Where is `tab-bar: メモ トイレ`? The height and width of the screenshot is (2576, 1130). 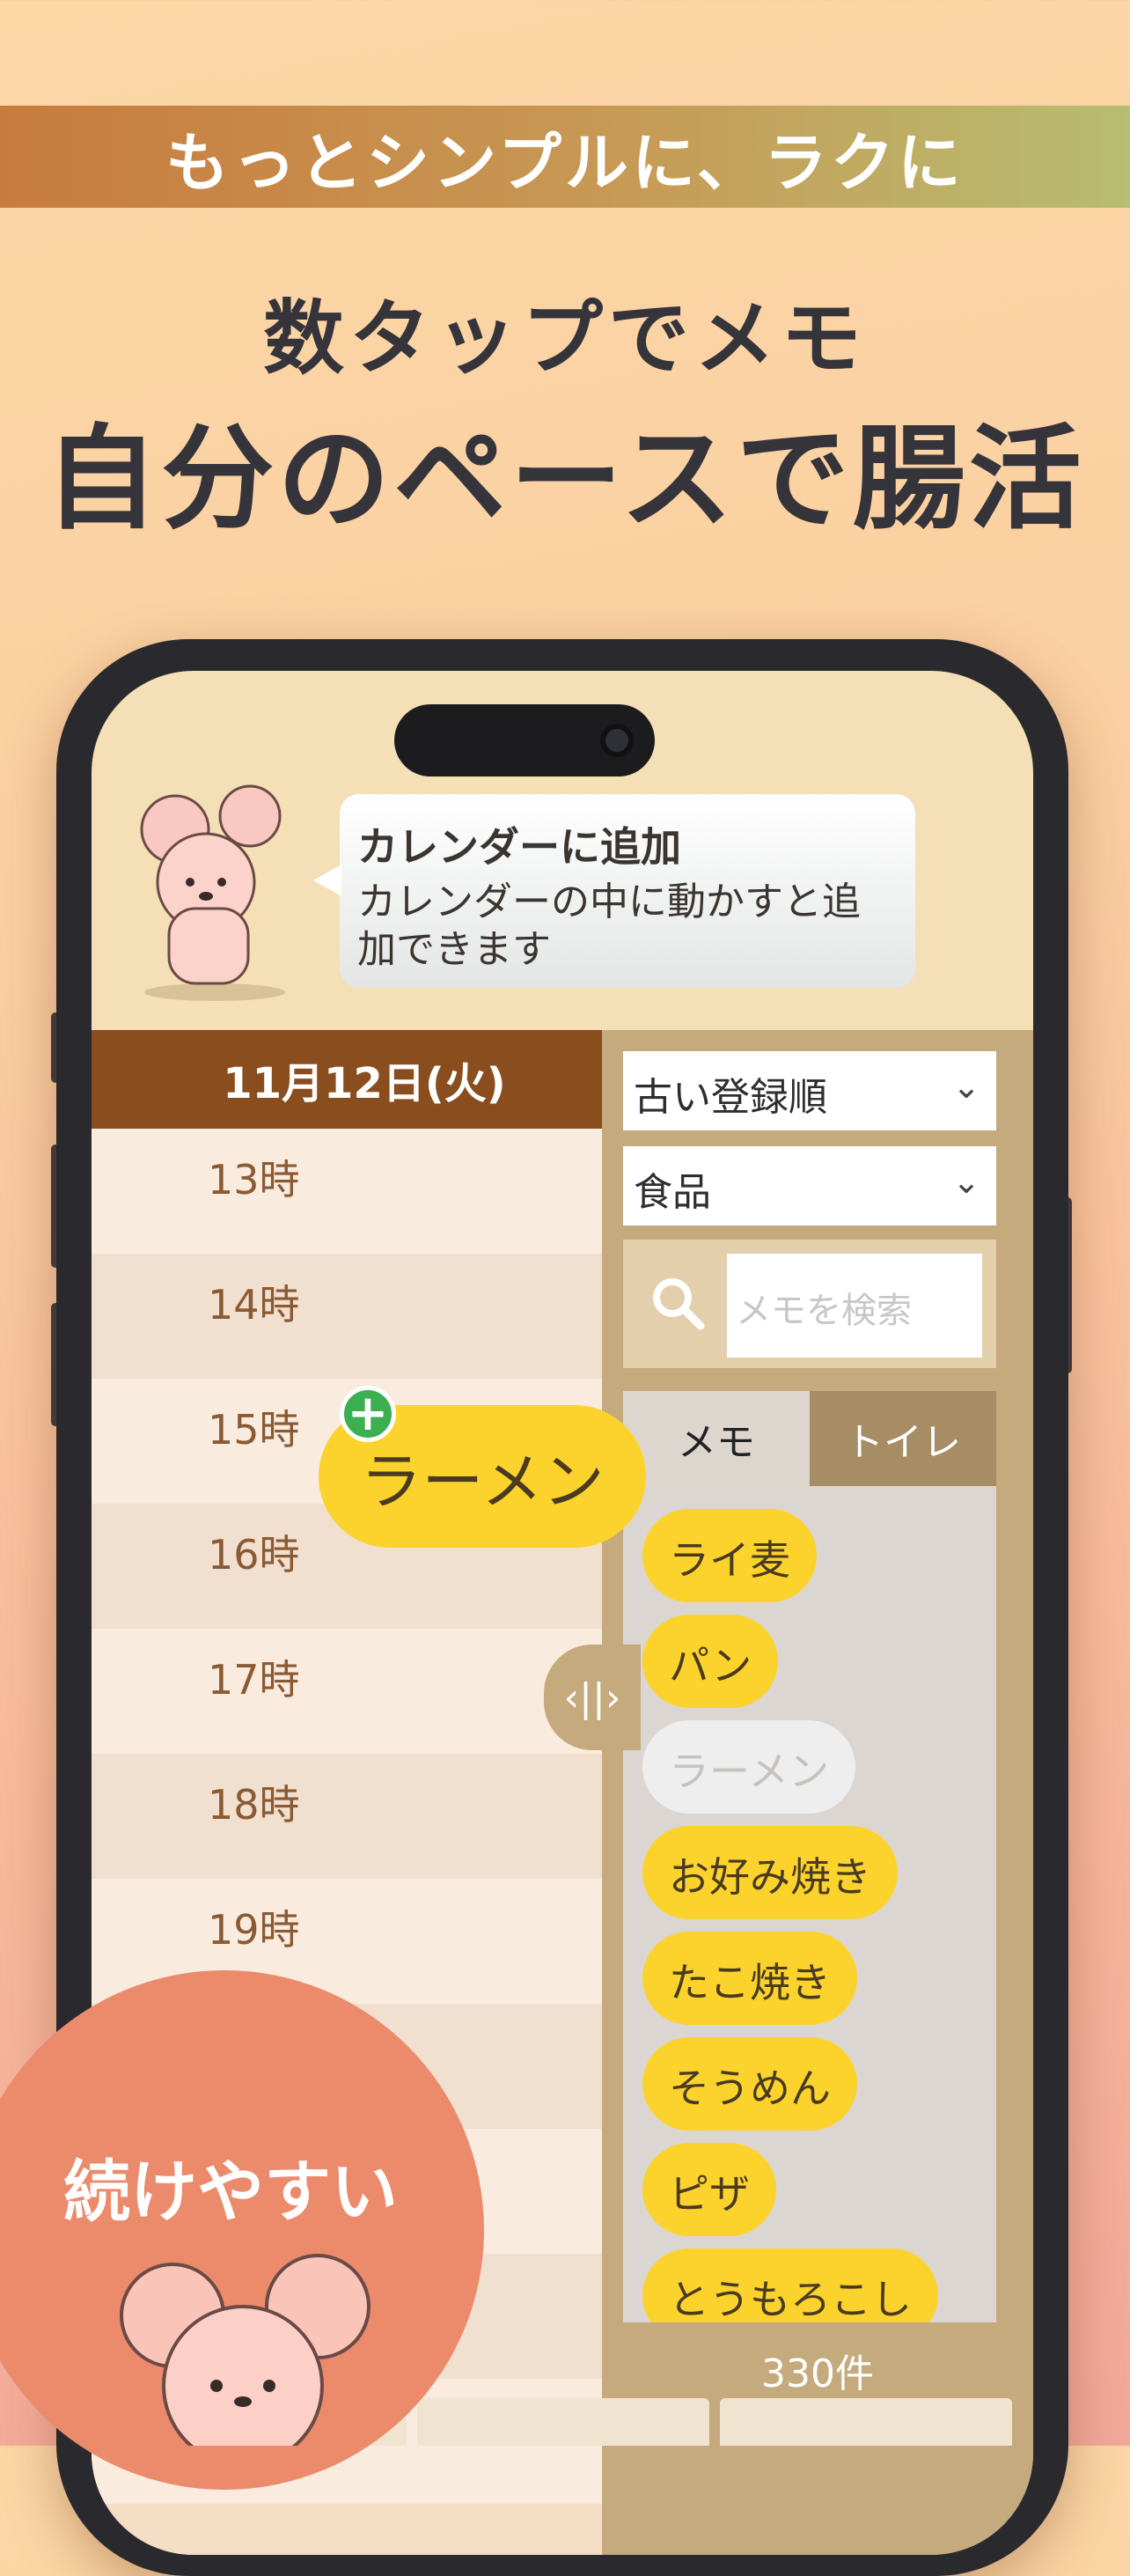
tab-bar: メモ トイレ is located at coordinates (809, 1439).